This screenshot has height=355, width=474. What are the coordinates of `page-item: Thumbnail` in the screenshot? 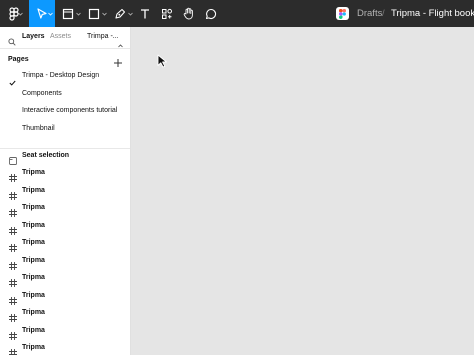 It's located at (65, 129).